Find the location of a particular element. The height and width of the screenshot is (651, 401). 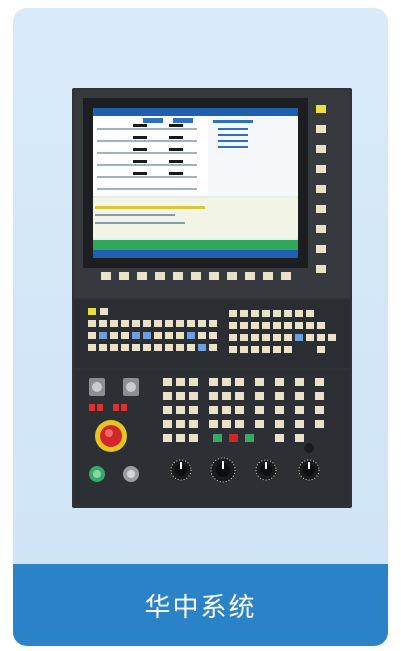

card-title: 华中系统 is located at coordinates (200, 607).